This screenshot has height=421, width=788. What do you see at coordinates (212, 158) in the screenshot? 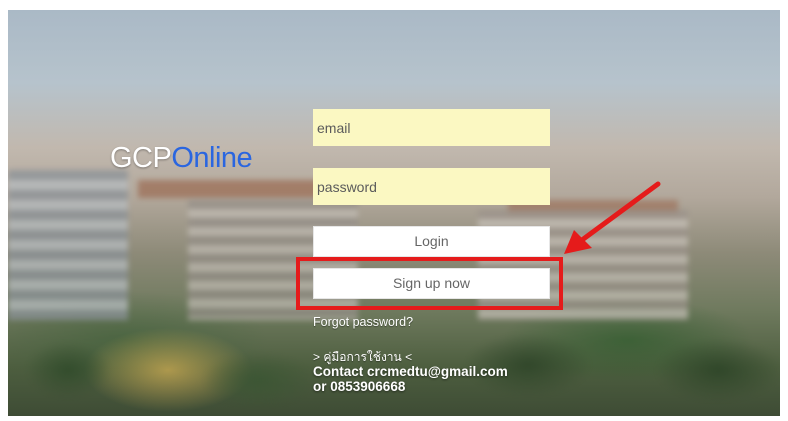
I see `logo-text-online: Online` at bounding box center [212, 158].